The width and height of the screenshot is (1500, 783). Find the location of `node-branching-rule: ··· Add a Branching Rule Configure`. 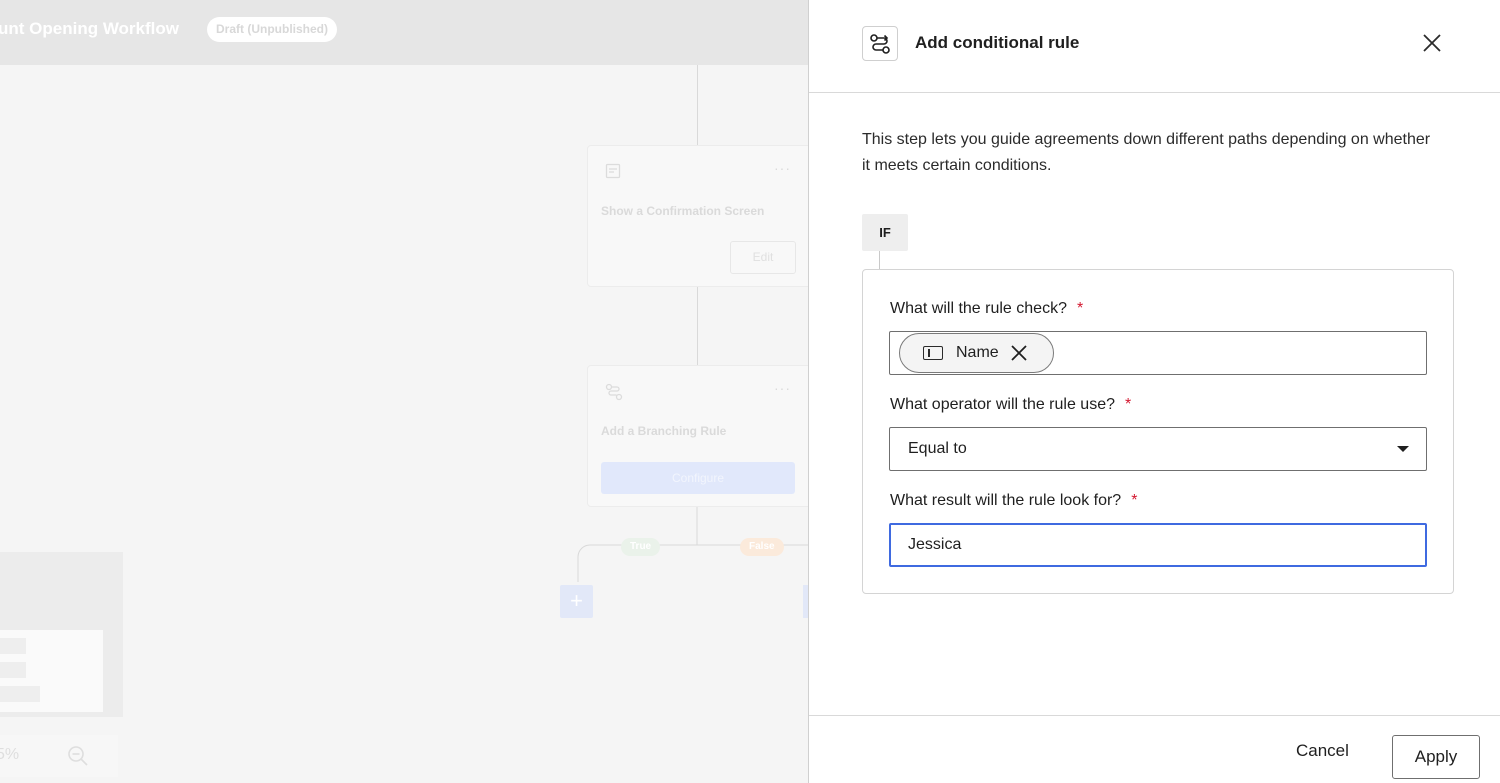

node-branching-rule: ··· Add a Branching Rule Configure is located at coordinates (697, 436).